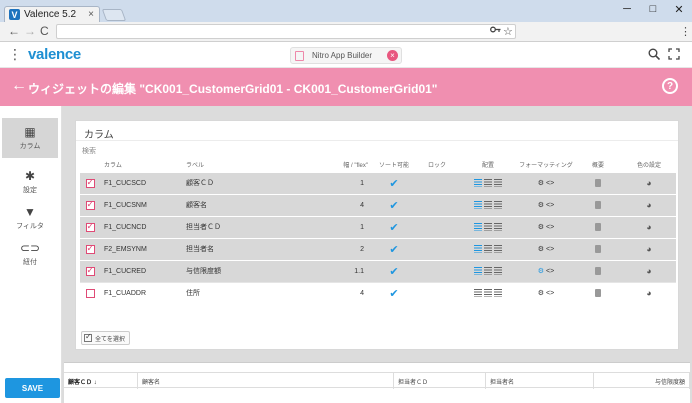 The height and width of the screenshot is (403, 692). I want to click on column-label: 顧客名, so click(232, 204).